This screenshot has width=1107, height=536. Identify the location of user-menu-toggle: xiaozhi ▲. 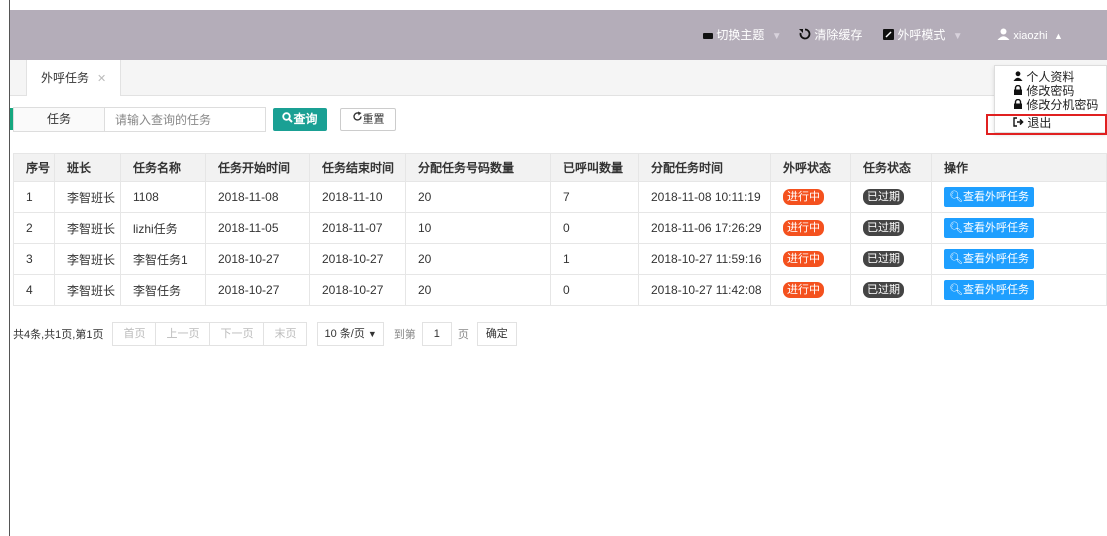
(1030, 35).